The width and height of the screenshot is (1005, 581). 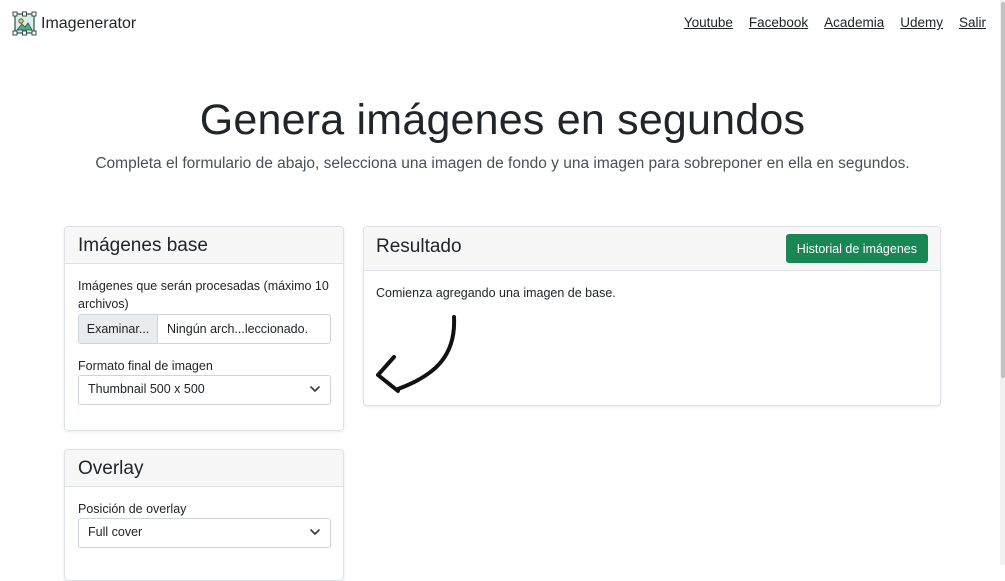 I want to click on image-generator-logo-icon, so click(x=24, y=23).